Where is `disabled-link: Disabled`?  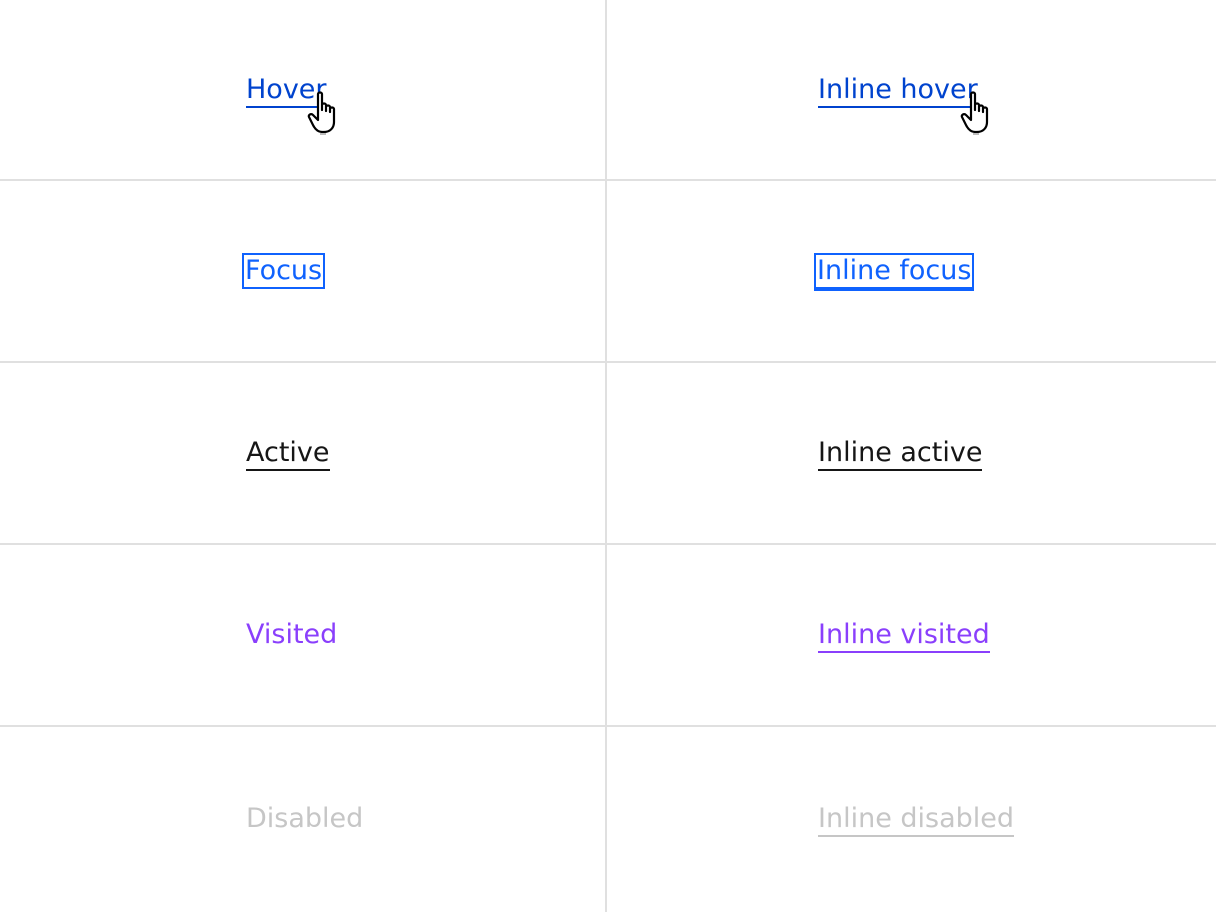
disabled-link: Disabled is located at coordinates (305, 818).